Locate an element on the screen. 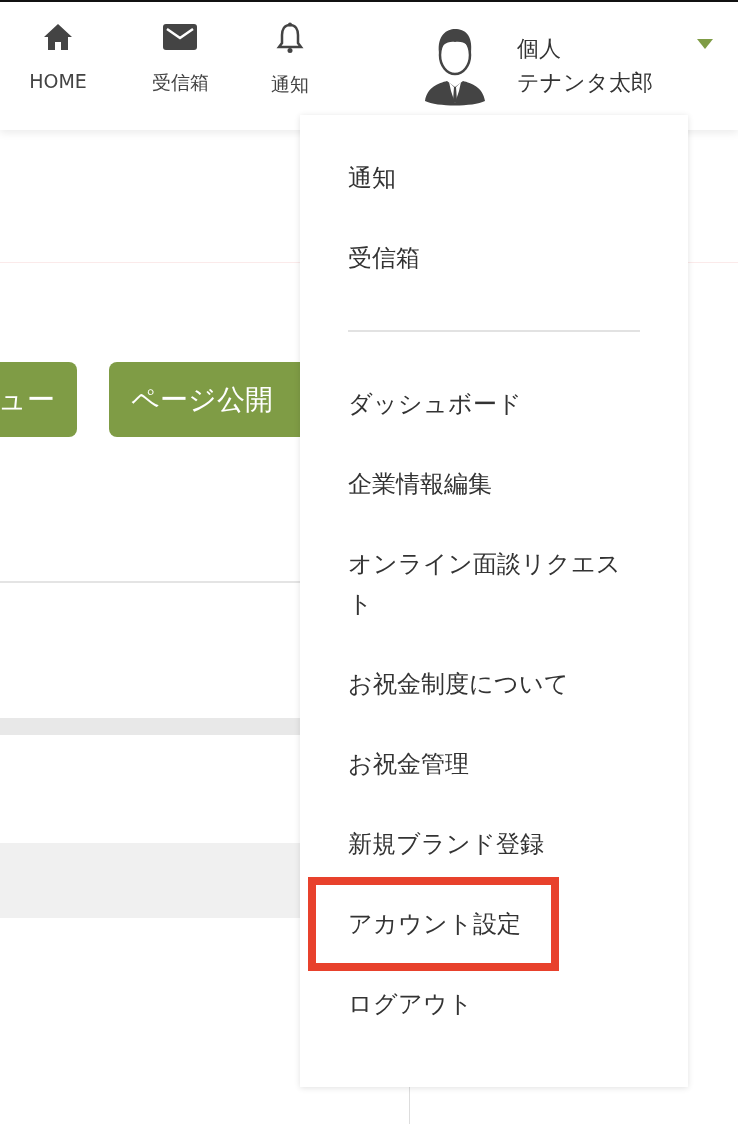  nav-link: HOME is located at coordinates (58, 57).